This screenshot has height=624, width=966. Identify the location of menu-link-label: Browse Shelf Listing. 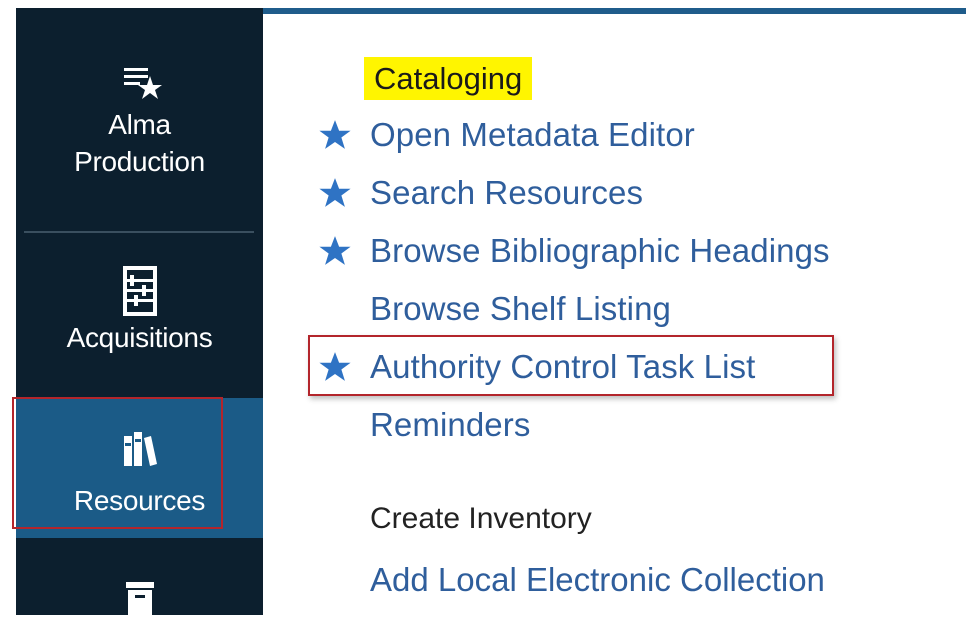
(520, 309).